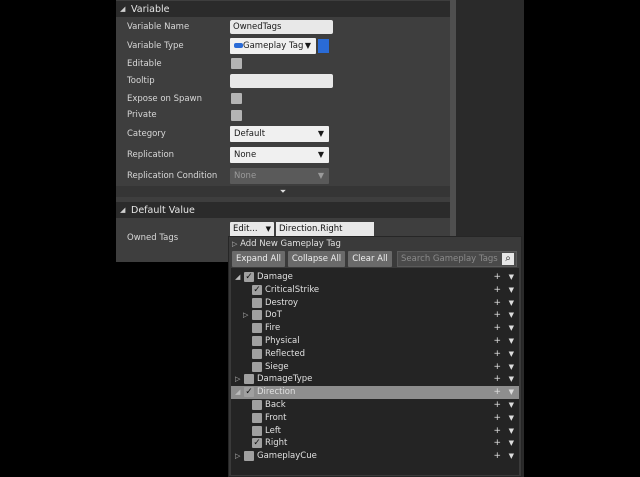 This screenshot has width=640, height=477. I want to click on type-pin-icon, so click(238, 45).